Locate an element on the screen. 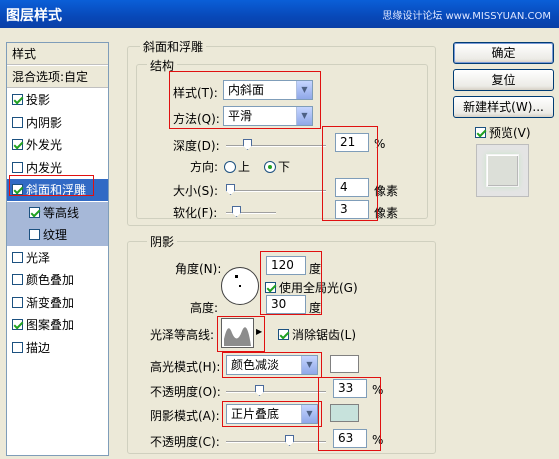 The image size is (559, 459). direction-label: 方向: is located at coordinates (204, 167).